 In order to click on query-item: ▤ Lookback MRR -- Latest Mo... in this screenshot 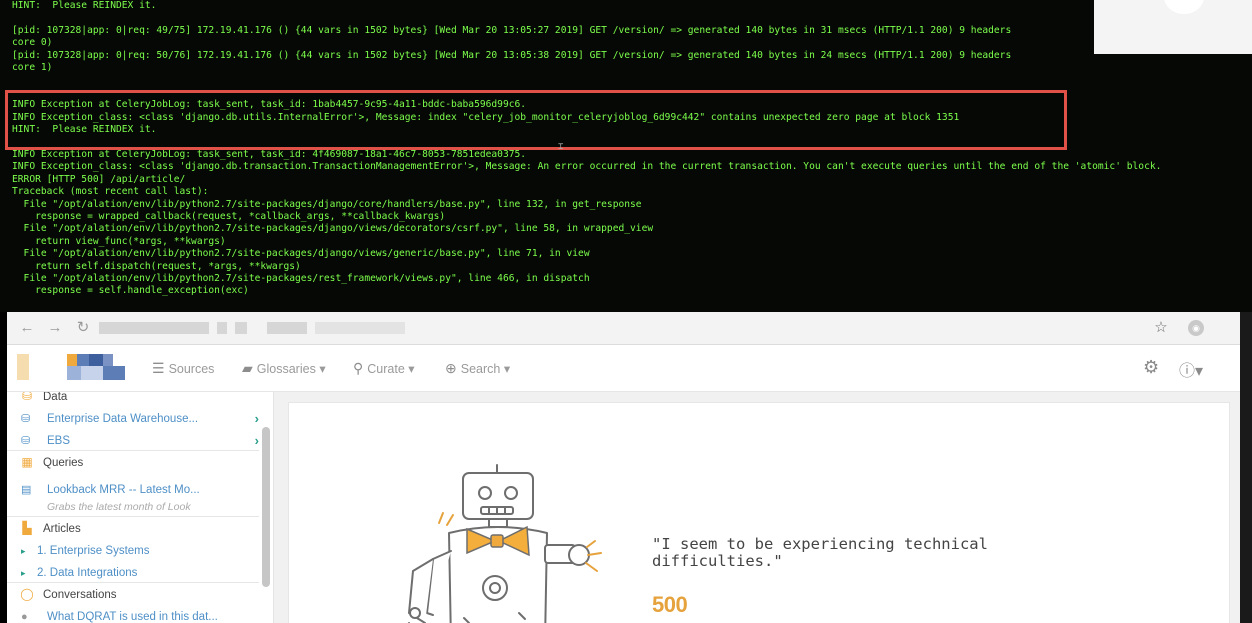, I will do `click(140, 490)`.